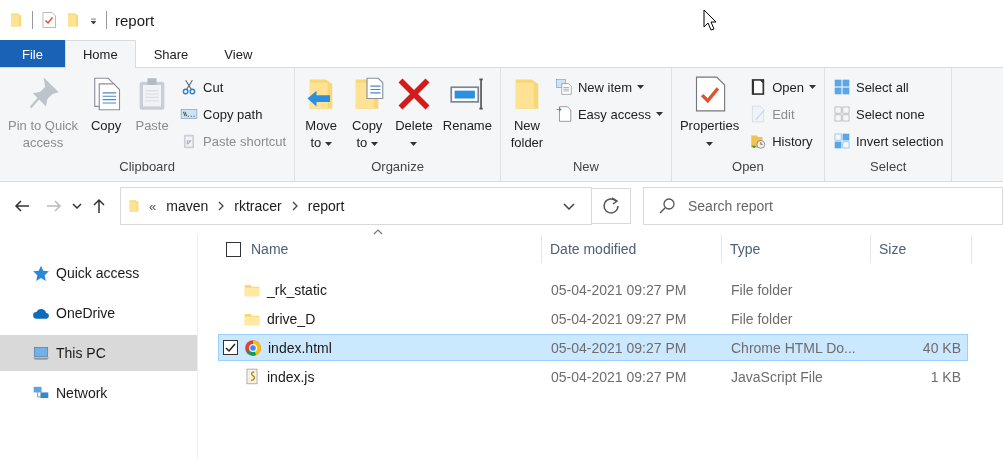 Image resolution: width=1003 pixels, height=459 pixels. What do you see at coordinates (367, 115) in the screenshot?
I see `ribbon-button: Copy to` at bounding box center [367, 115].